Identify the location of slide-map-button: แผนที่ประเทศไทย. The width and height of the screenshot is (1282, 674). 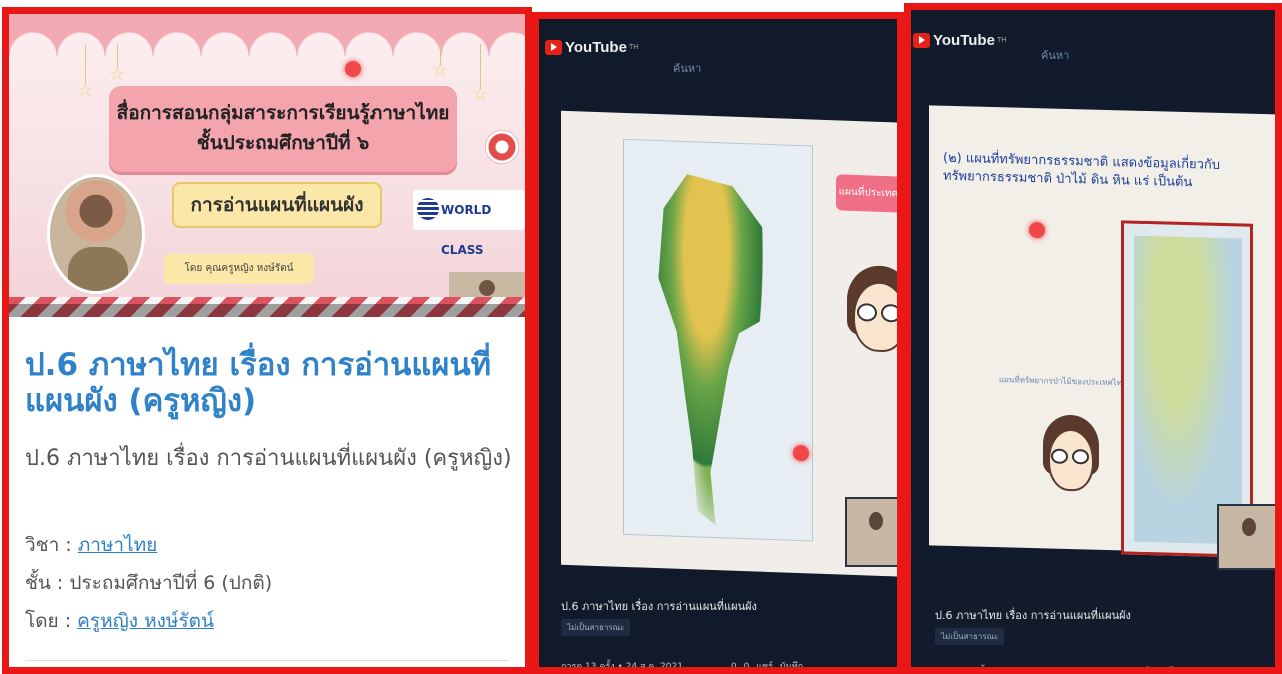
(866, 194).